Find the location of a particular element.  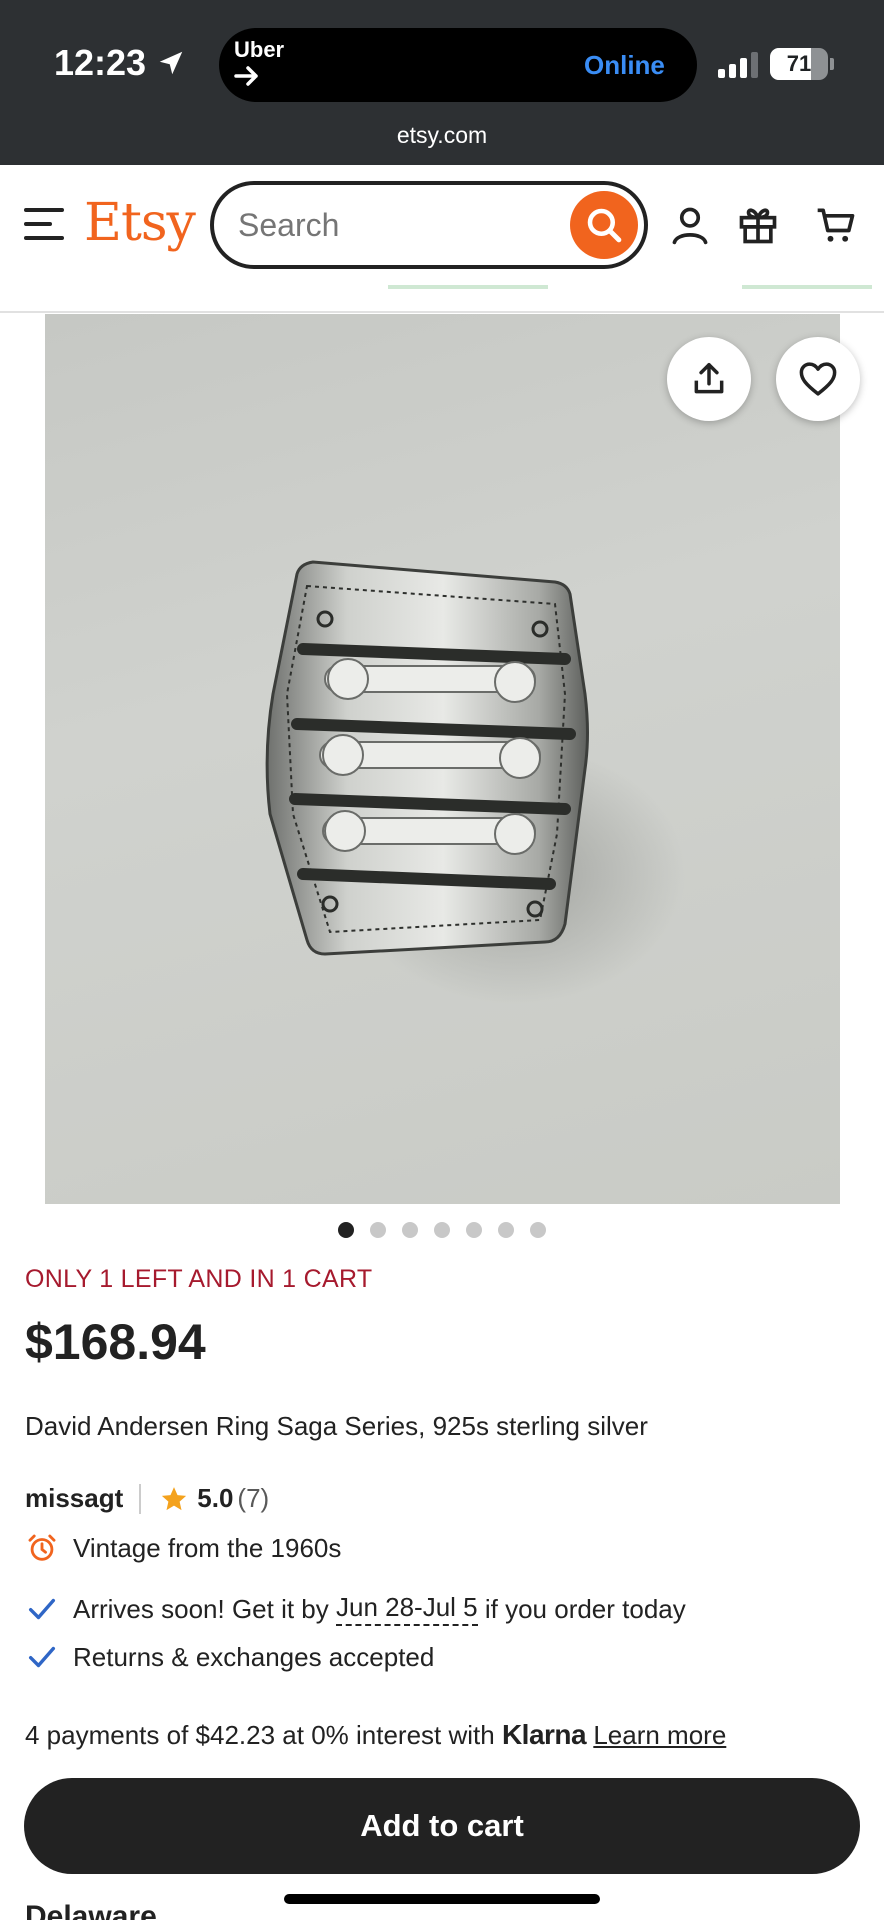

image-carousel-indicator is located at coordinates (442, 1230).